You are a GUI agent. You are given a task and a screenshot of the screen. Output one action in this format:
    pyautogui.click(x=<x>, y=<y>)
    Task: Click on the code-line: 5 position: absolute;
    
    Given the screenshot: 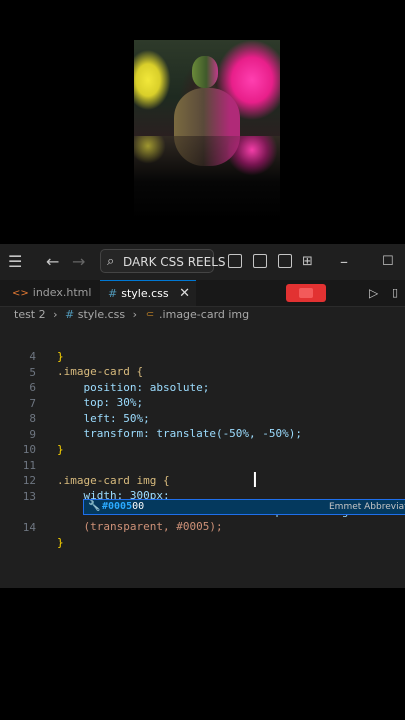 What is the action you would take?
    pyautogui.click(x=119, y=380)
    